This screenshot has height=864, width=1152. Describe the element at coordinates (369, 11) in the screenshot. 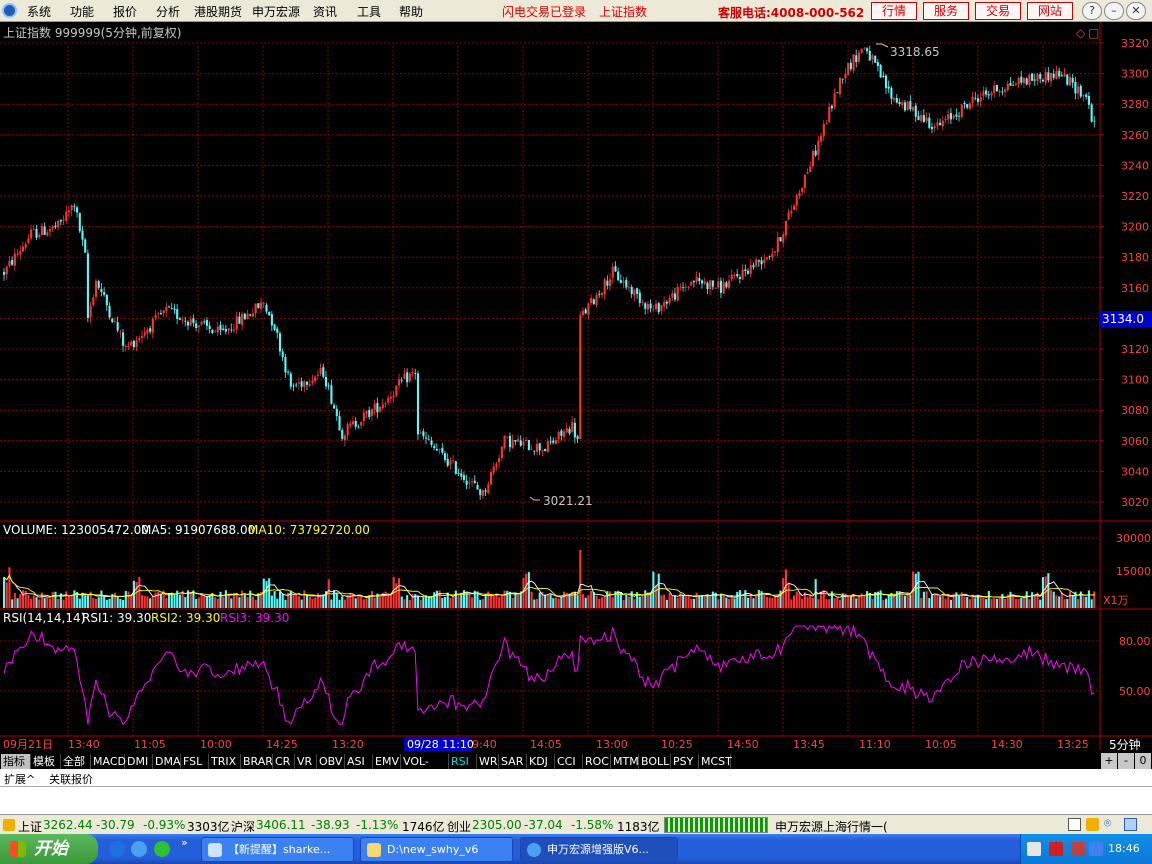

I see `menu-tools: 工具` at that location.